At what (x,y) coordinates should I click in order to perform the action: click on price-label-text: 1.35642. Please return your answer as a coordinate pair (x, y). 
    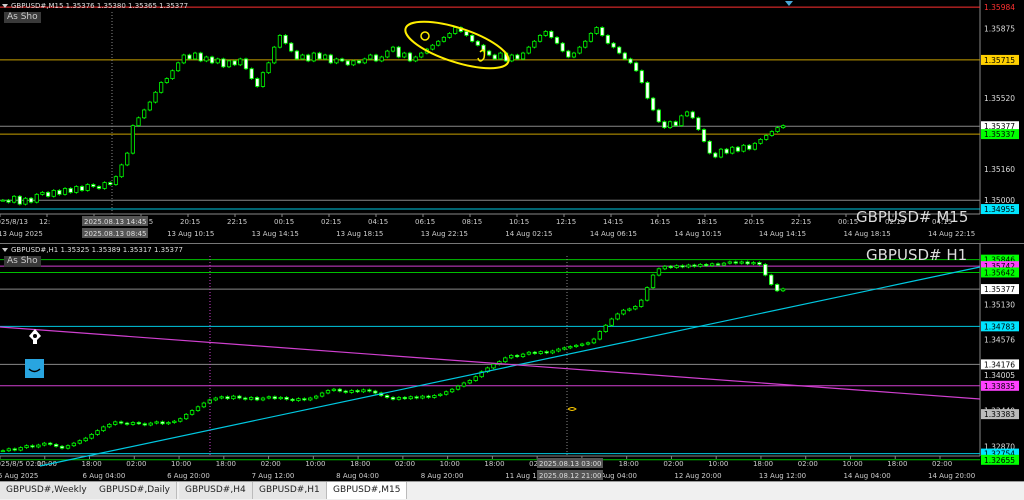
    Looking at the image, I should click on (999, 272).